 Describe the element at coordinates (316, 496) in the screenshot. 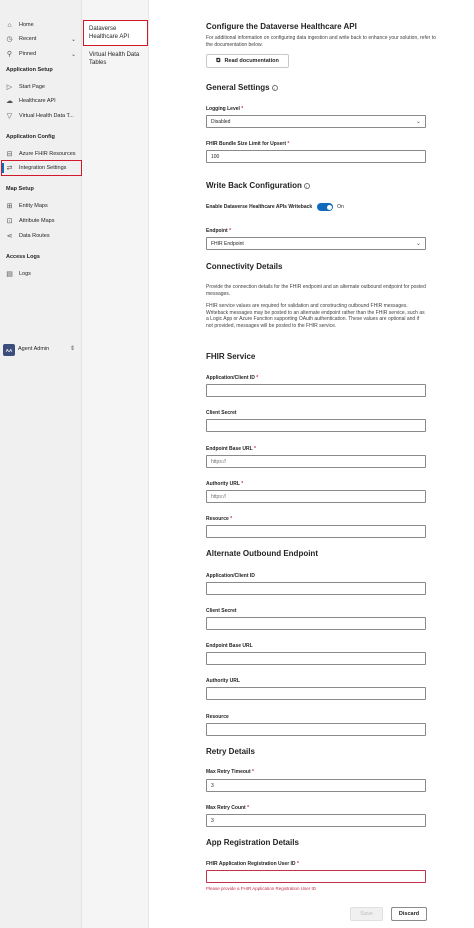

I see `fhir-authority-url-input: https://` at that location.